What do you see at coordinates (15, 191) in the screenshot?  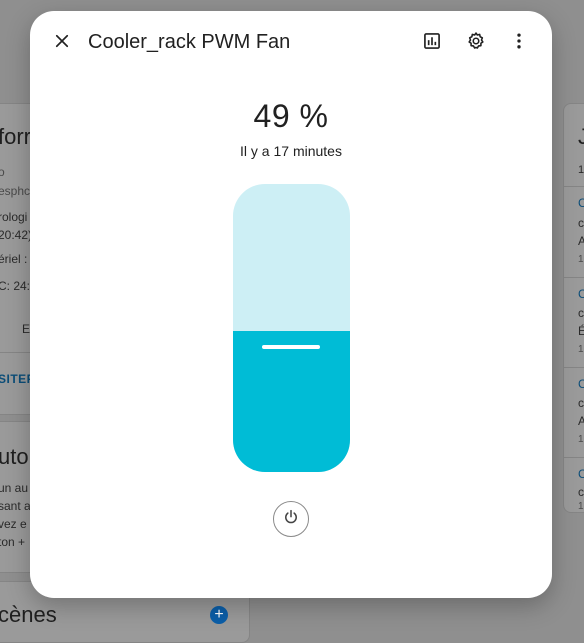 I see `device-info-line: esphc` at bounding box center [15, 191].